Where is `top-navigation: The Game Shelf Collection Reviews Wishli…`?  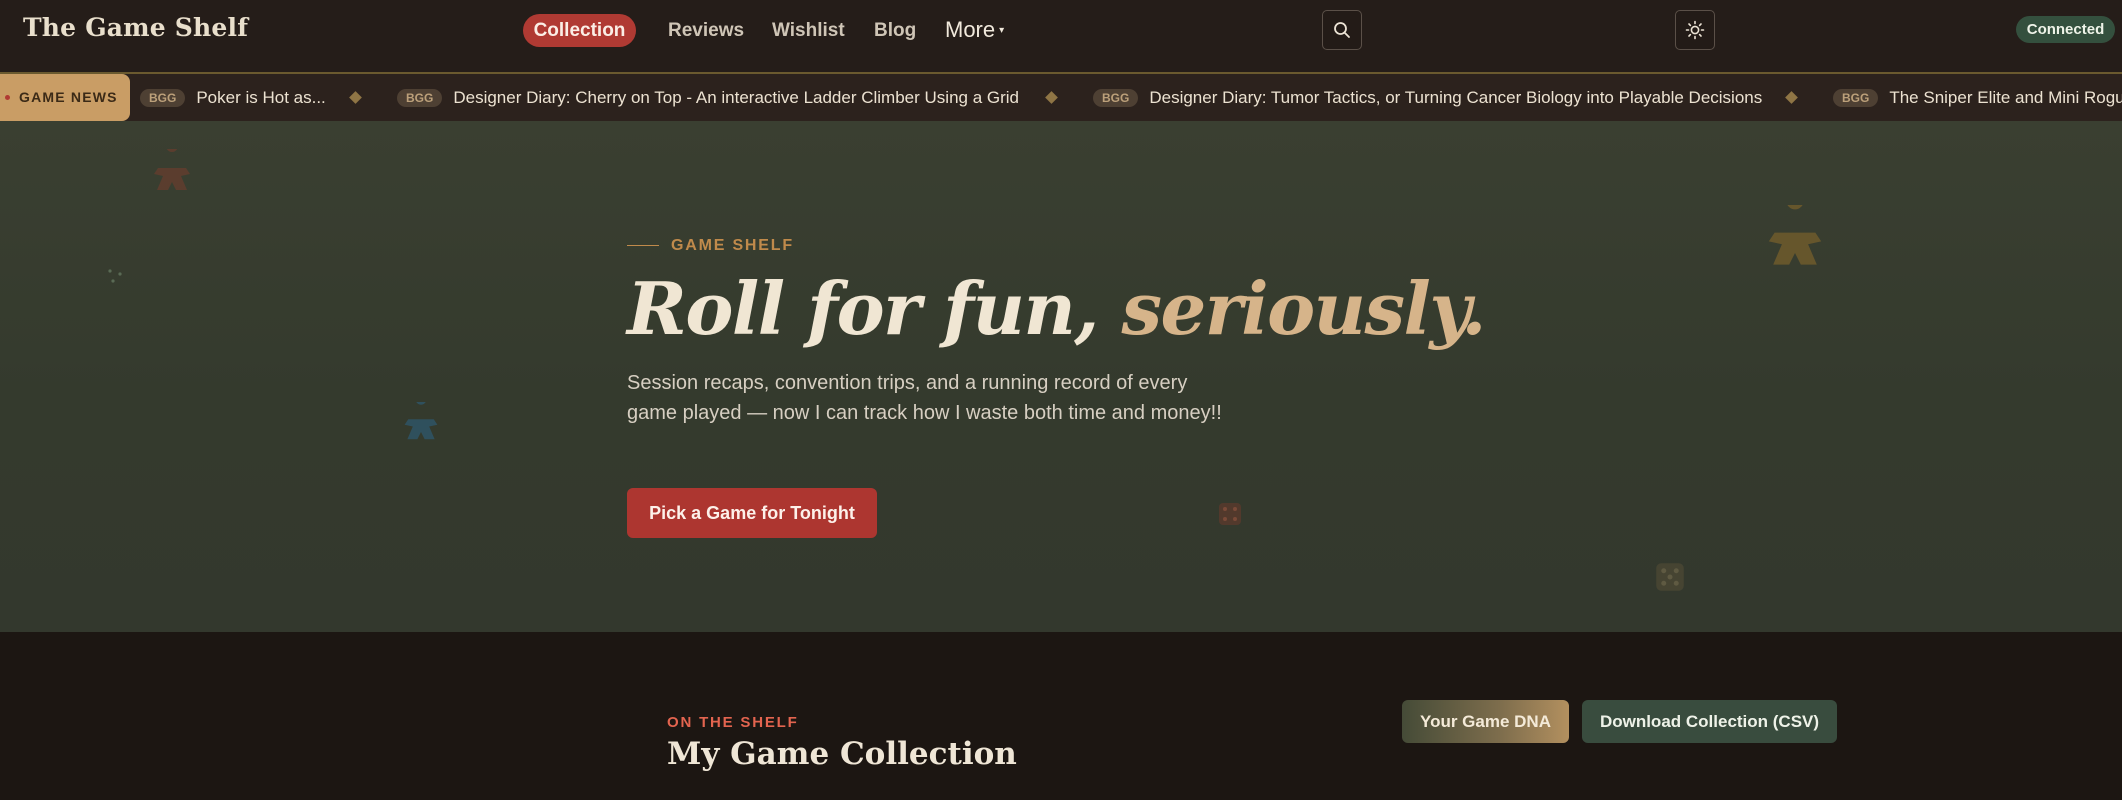 top-navigation: The Game Shelf Collection Reviews Wishli… is located at coordinates (1061, 36).